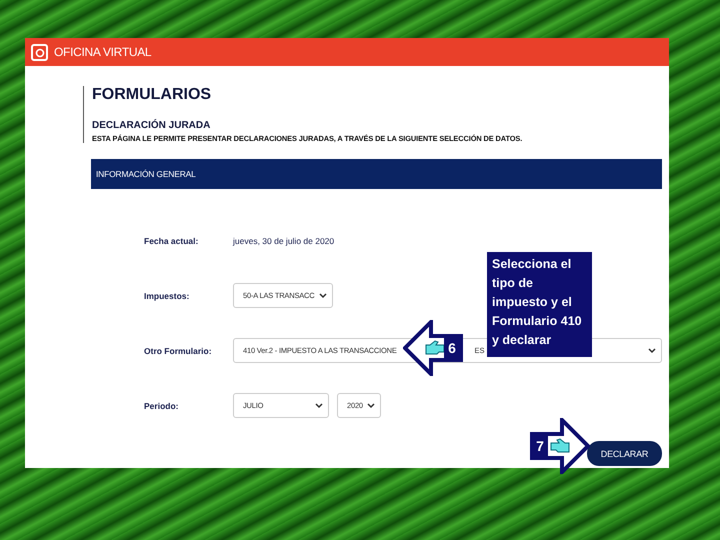 The image size is (720, 540). What do you see at coordinates (103, 52) in the screenshot?
I see `app-title: OFICINA VIRTUAL` at bounding box center [103, 52].